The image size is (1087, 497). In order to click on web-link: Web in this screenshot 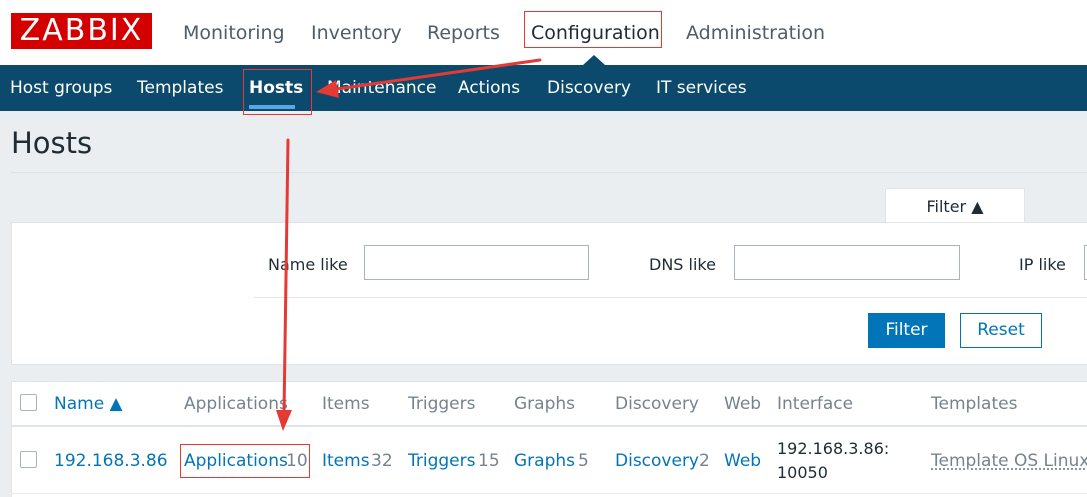, I will do `click(742, 461)`.